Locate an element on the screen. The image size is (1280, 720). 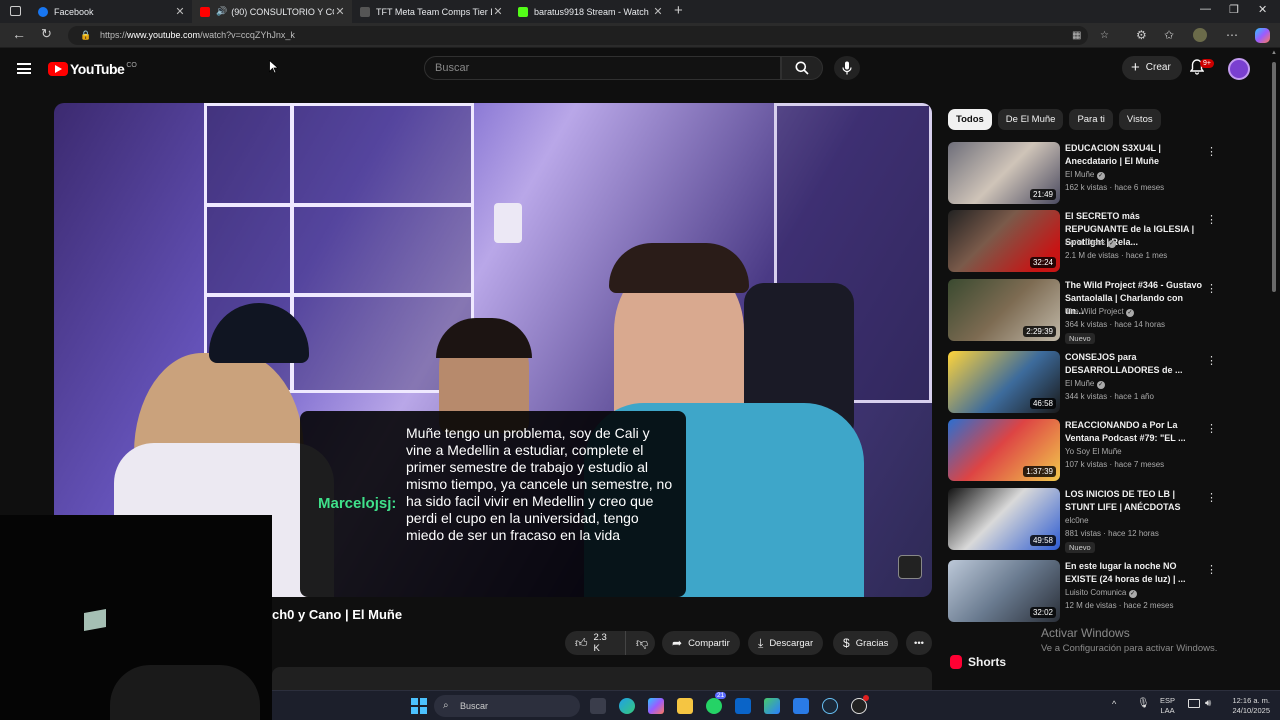
language-indicator: ESP LAA is located at coordinates (1167, 706).